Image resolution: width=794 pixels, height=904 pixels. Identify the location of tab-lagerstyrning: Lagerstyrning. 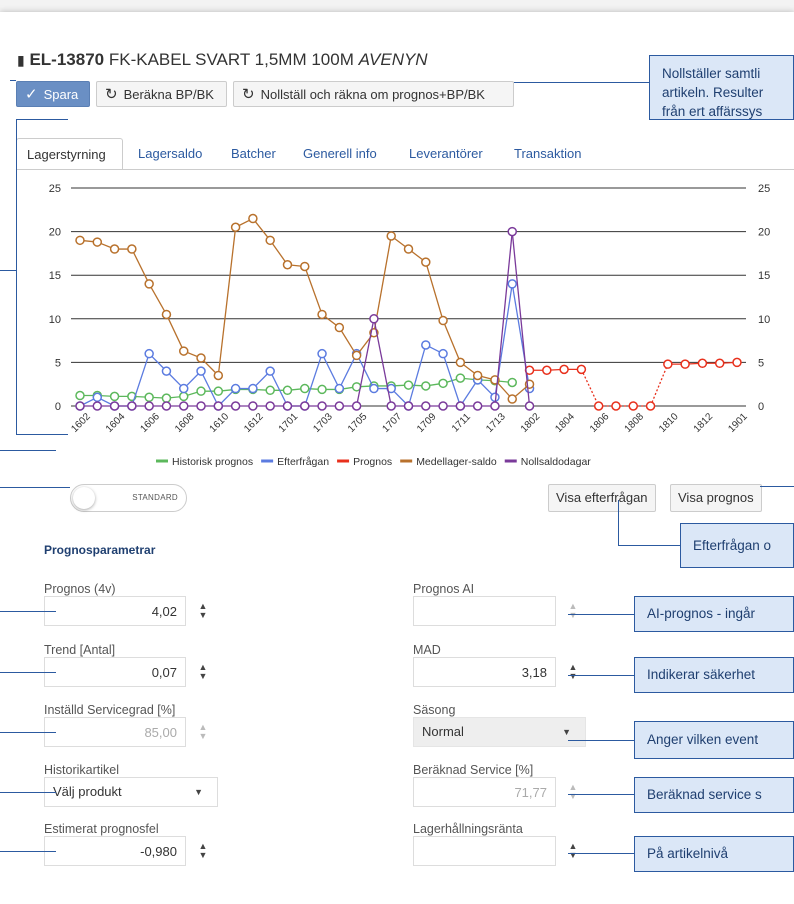
(69, 154).